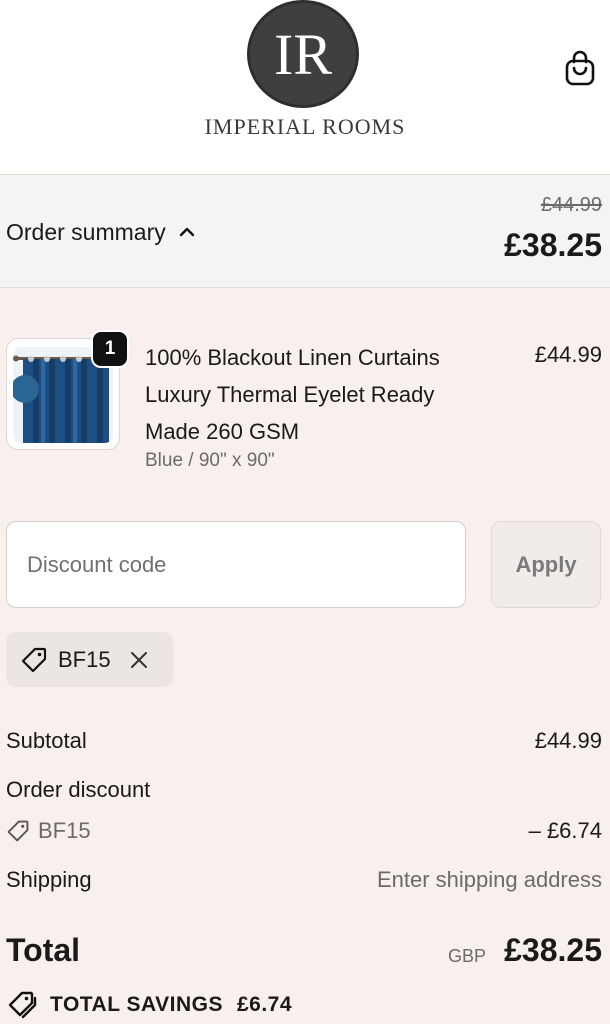 Image resolution: width=610 pixels, height=1024 pixels. I want to click on order-discount-code-text: BF15, so click(64, 830).